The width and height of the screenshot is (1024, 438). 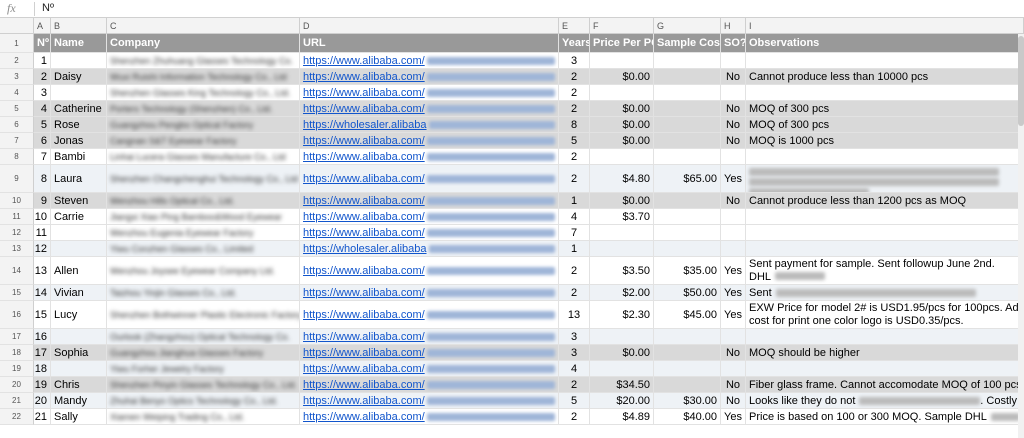 I want to click on cell-company: Wenzhou Hills Optical Co., Ltd., so click(x=203, y=201).